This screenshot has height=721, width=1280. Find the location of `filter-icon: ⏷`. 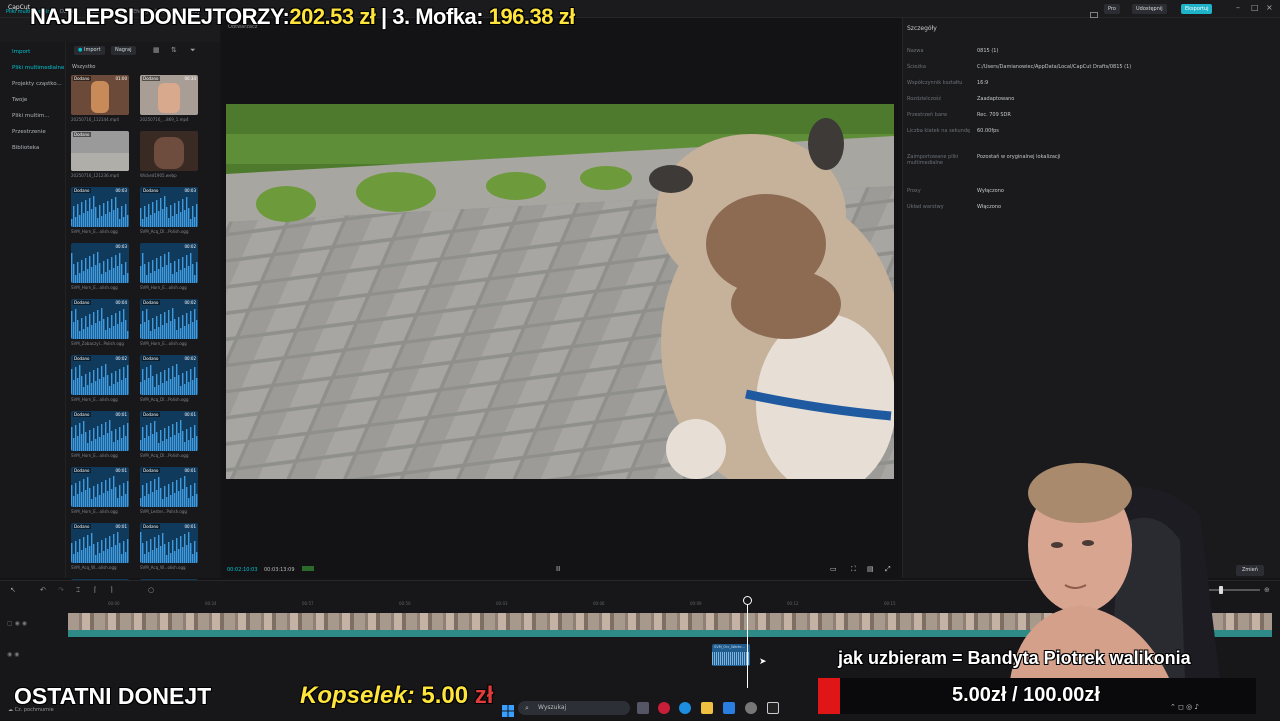

filter-icon: ⏷ is located at coordinates (193, 50).